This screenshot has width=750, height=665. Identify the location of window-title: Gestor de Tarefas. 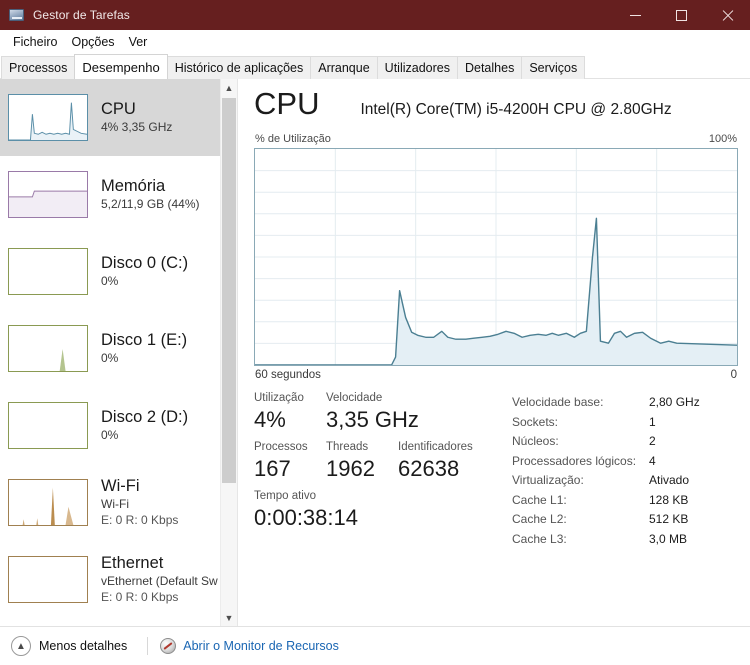
(81, 15).